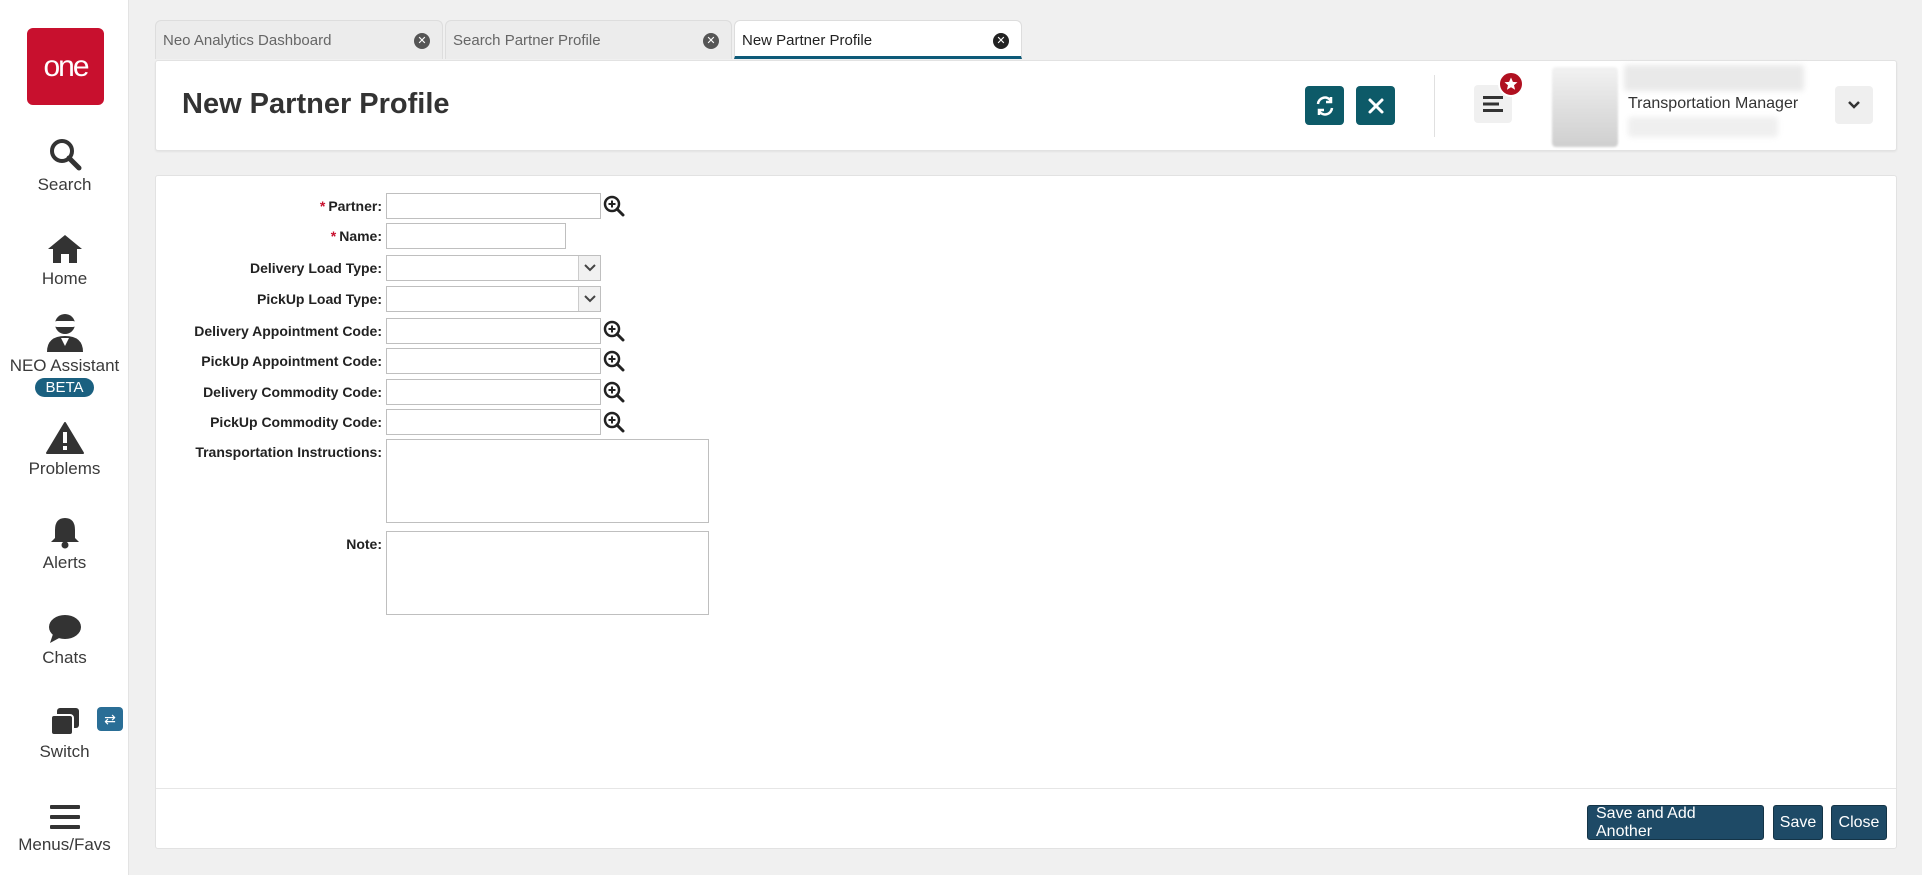 Image resolution: width=1922 pixels, height=875 pixels. I want to click on save-and-add-another-button: Save and Add Another, so click(1675, 822).